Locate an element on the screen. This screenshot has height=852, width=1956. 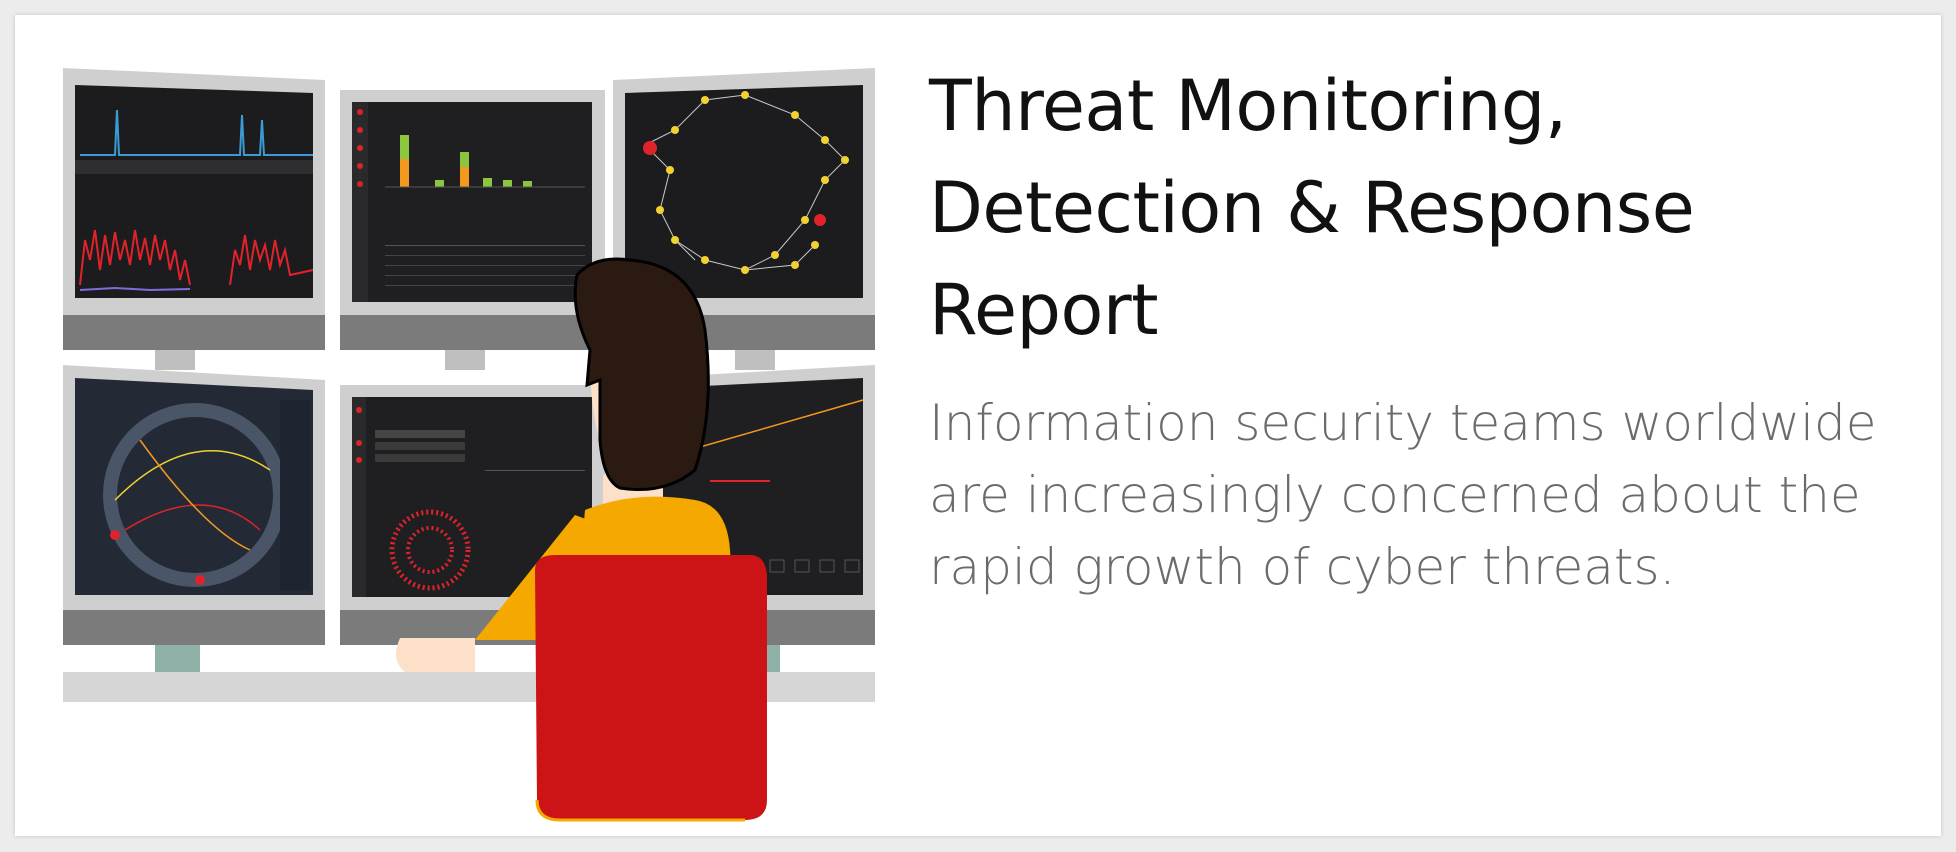
monitor-top-center is located at coordinates (472, 220).